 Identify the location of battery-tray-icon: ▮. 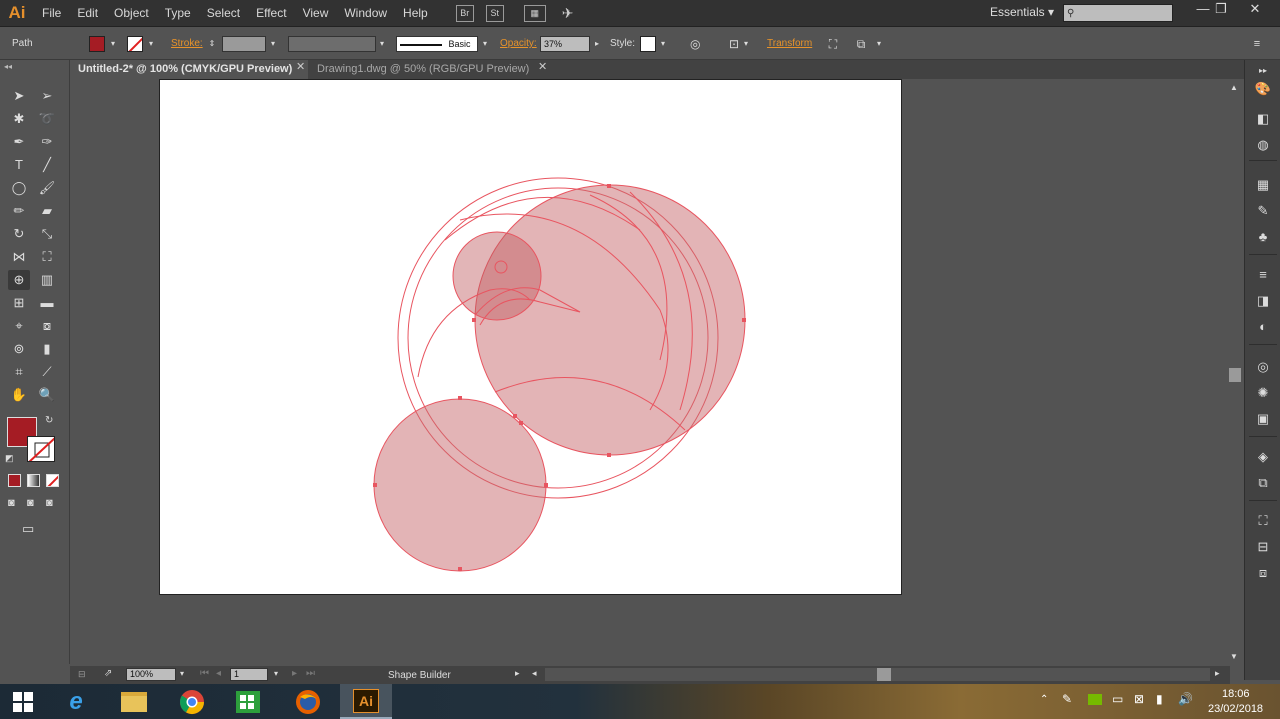
(1159, 699).